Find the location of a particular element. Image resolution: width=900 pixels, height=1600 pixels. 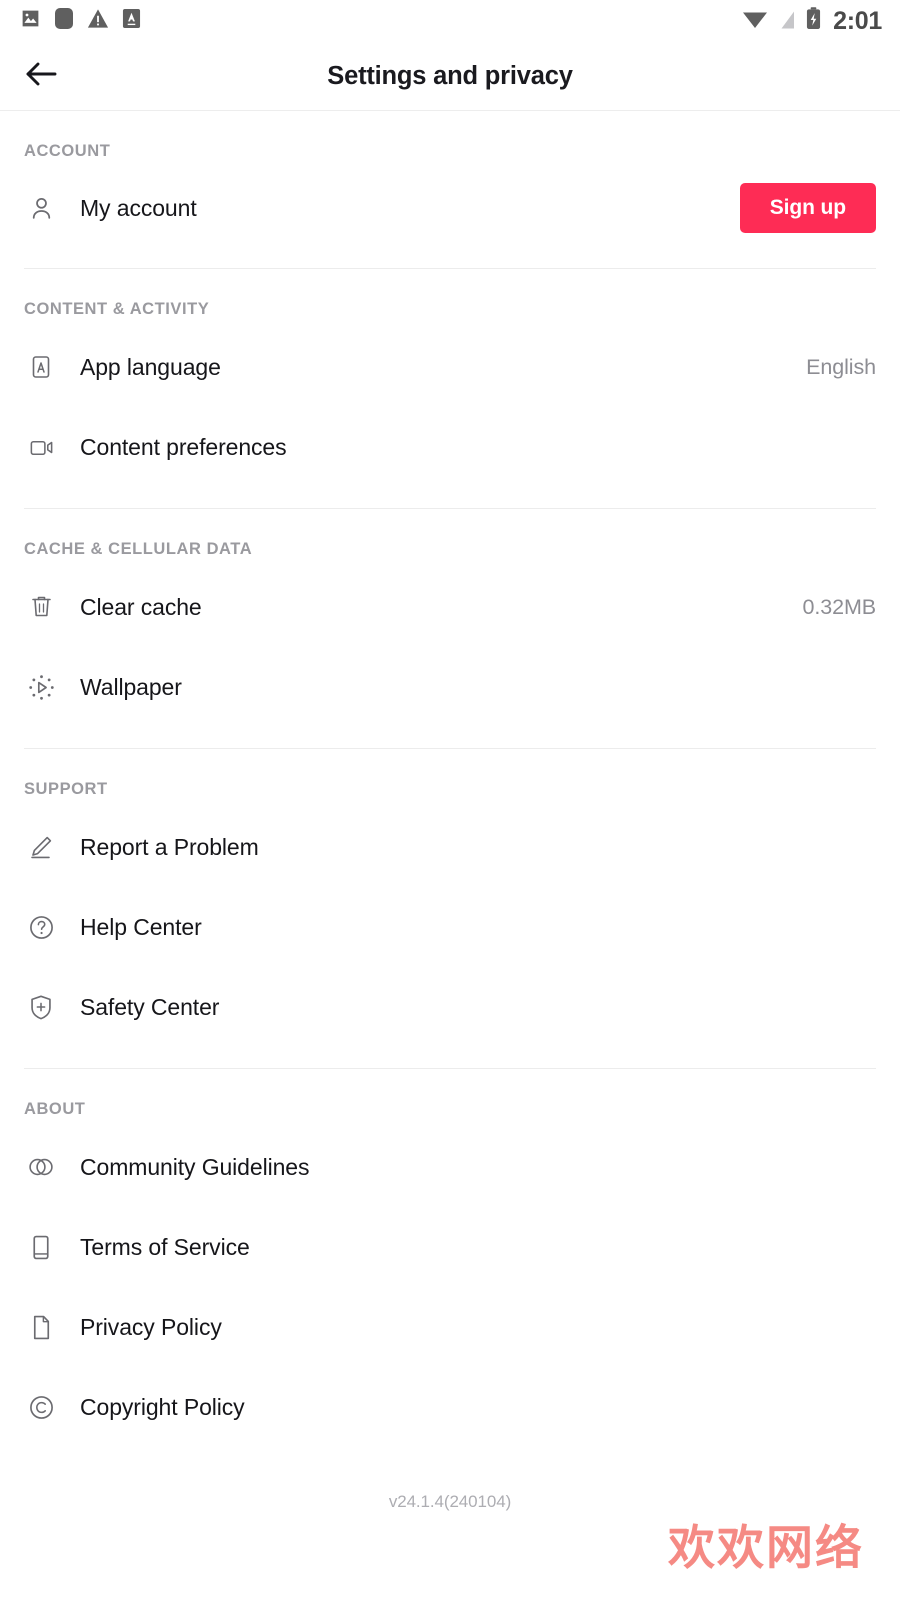

row-label-copyright-policy: Copyright Policy is located at coordinates (162, 1406).